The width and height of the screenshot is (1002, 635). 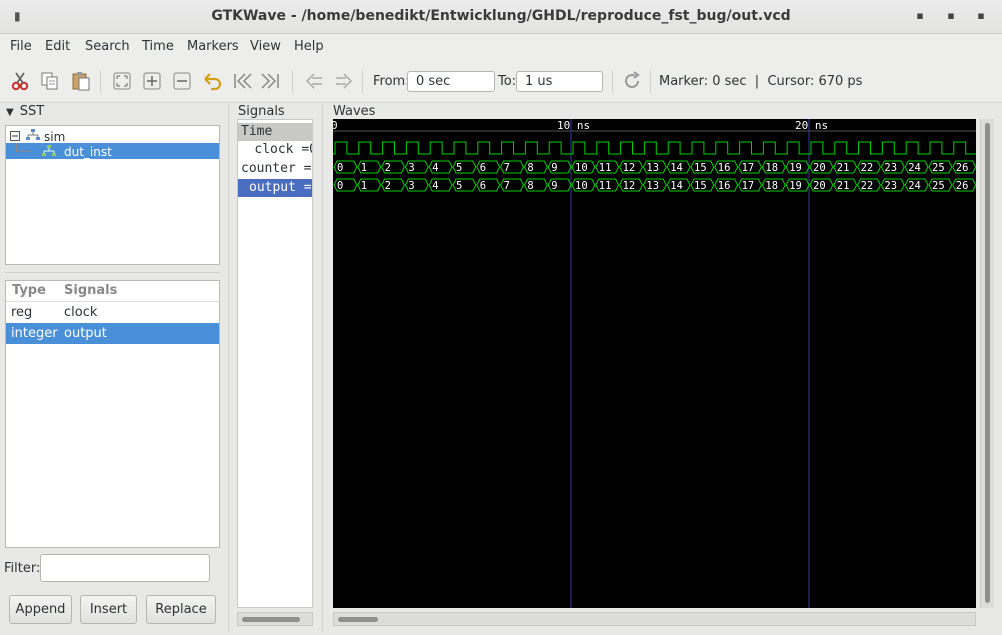 I want to click on zoom-in-icon, so click(x=152, y=81).